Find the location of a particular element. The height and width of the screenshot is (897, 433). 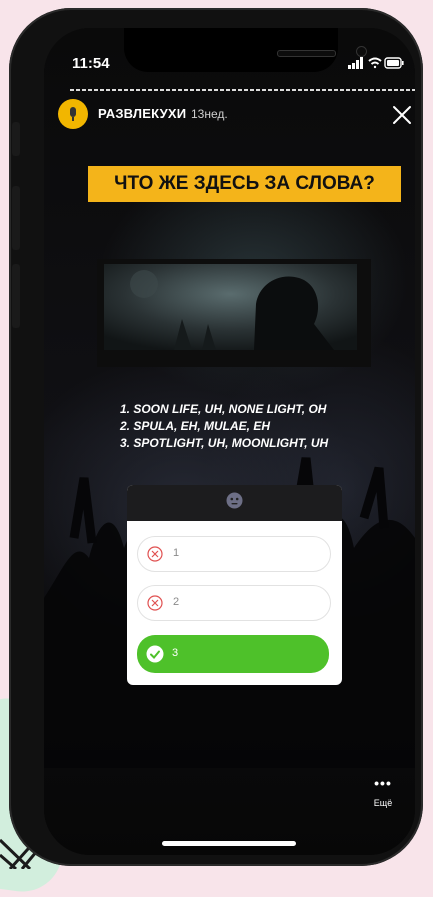

battery-icon is located at coordinates (394, 63).